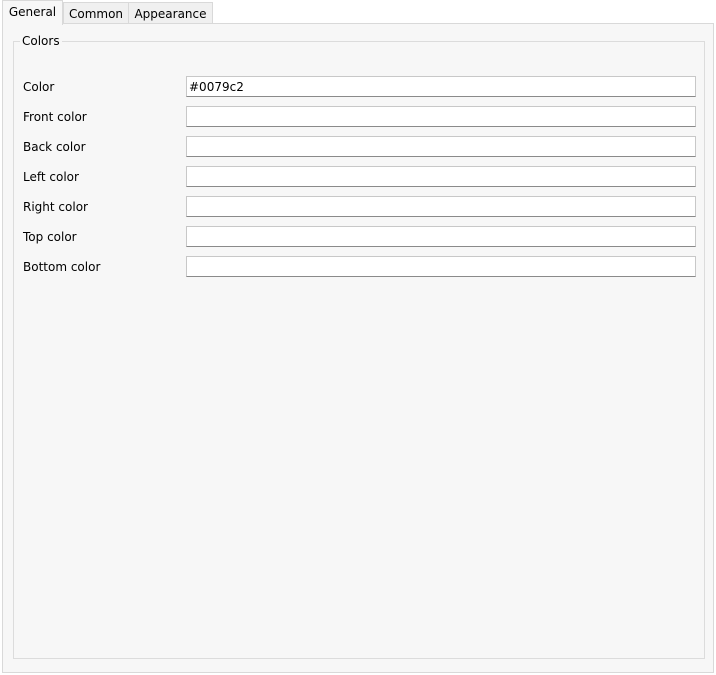 The image size is (716, 675). What do you see at coordinates (54, 147) in the screenshot?
I see `back-color-label: Back color` at bounding box center [54, 147].